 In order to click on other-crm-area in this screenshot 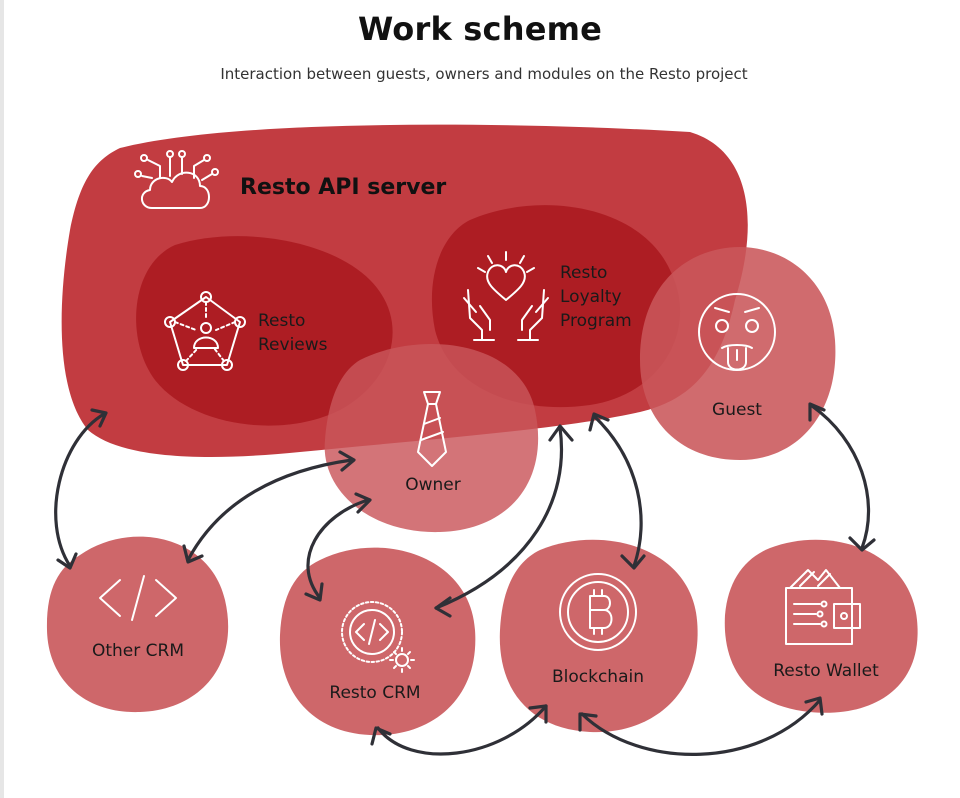, I will do `click(137, 624)`.